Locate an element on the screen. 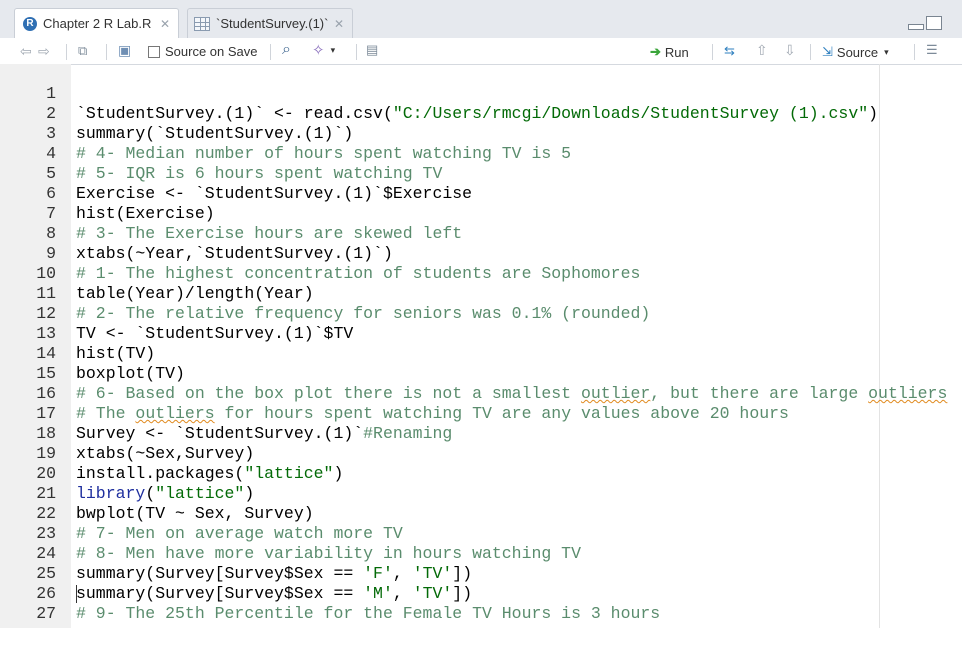  code-line: 27 is located at coordinates (481, 603).